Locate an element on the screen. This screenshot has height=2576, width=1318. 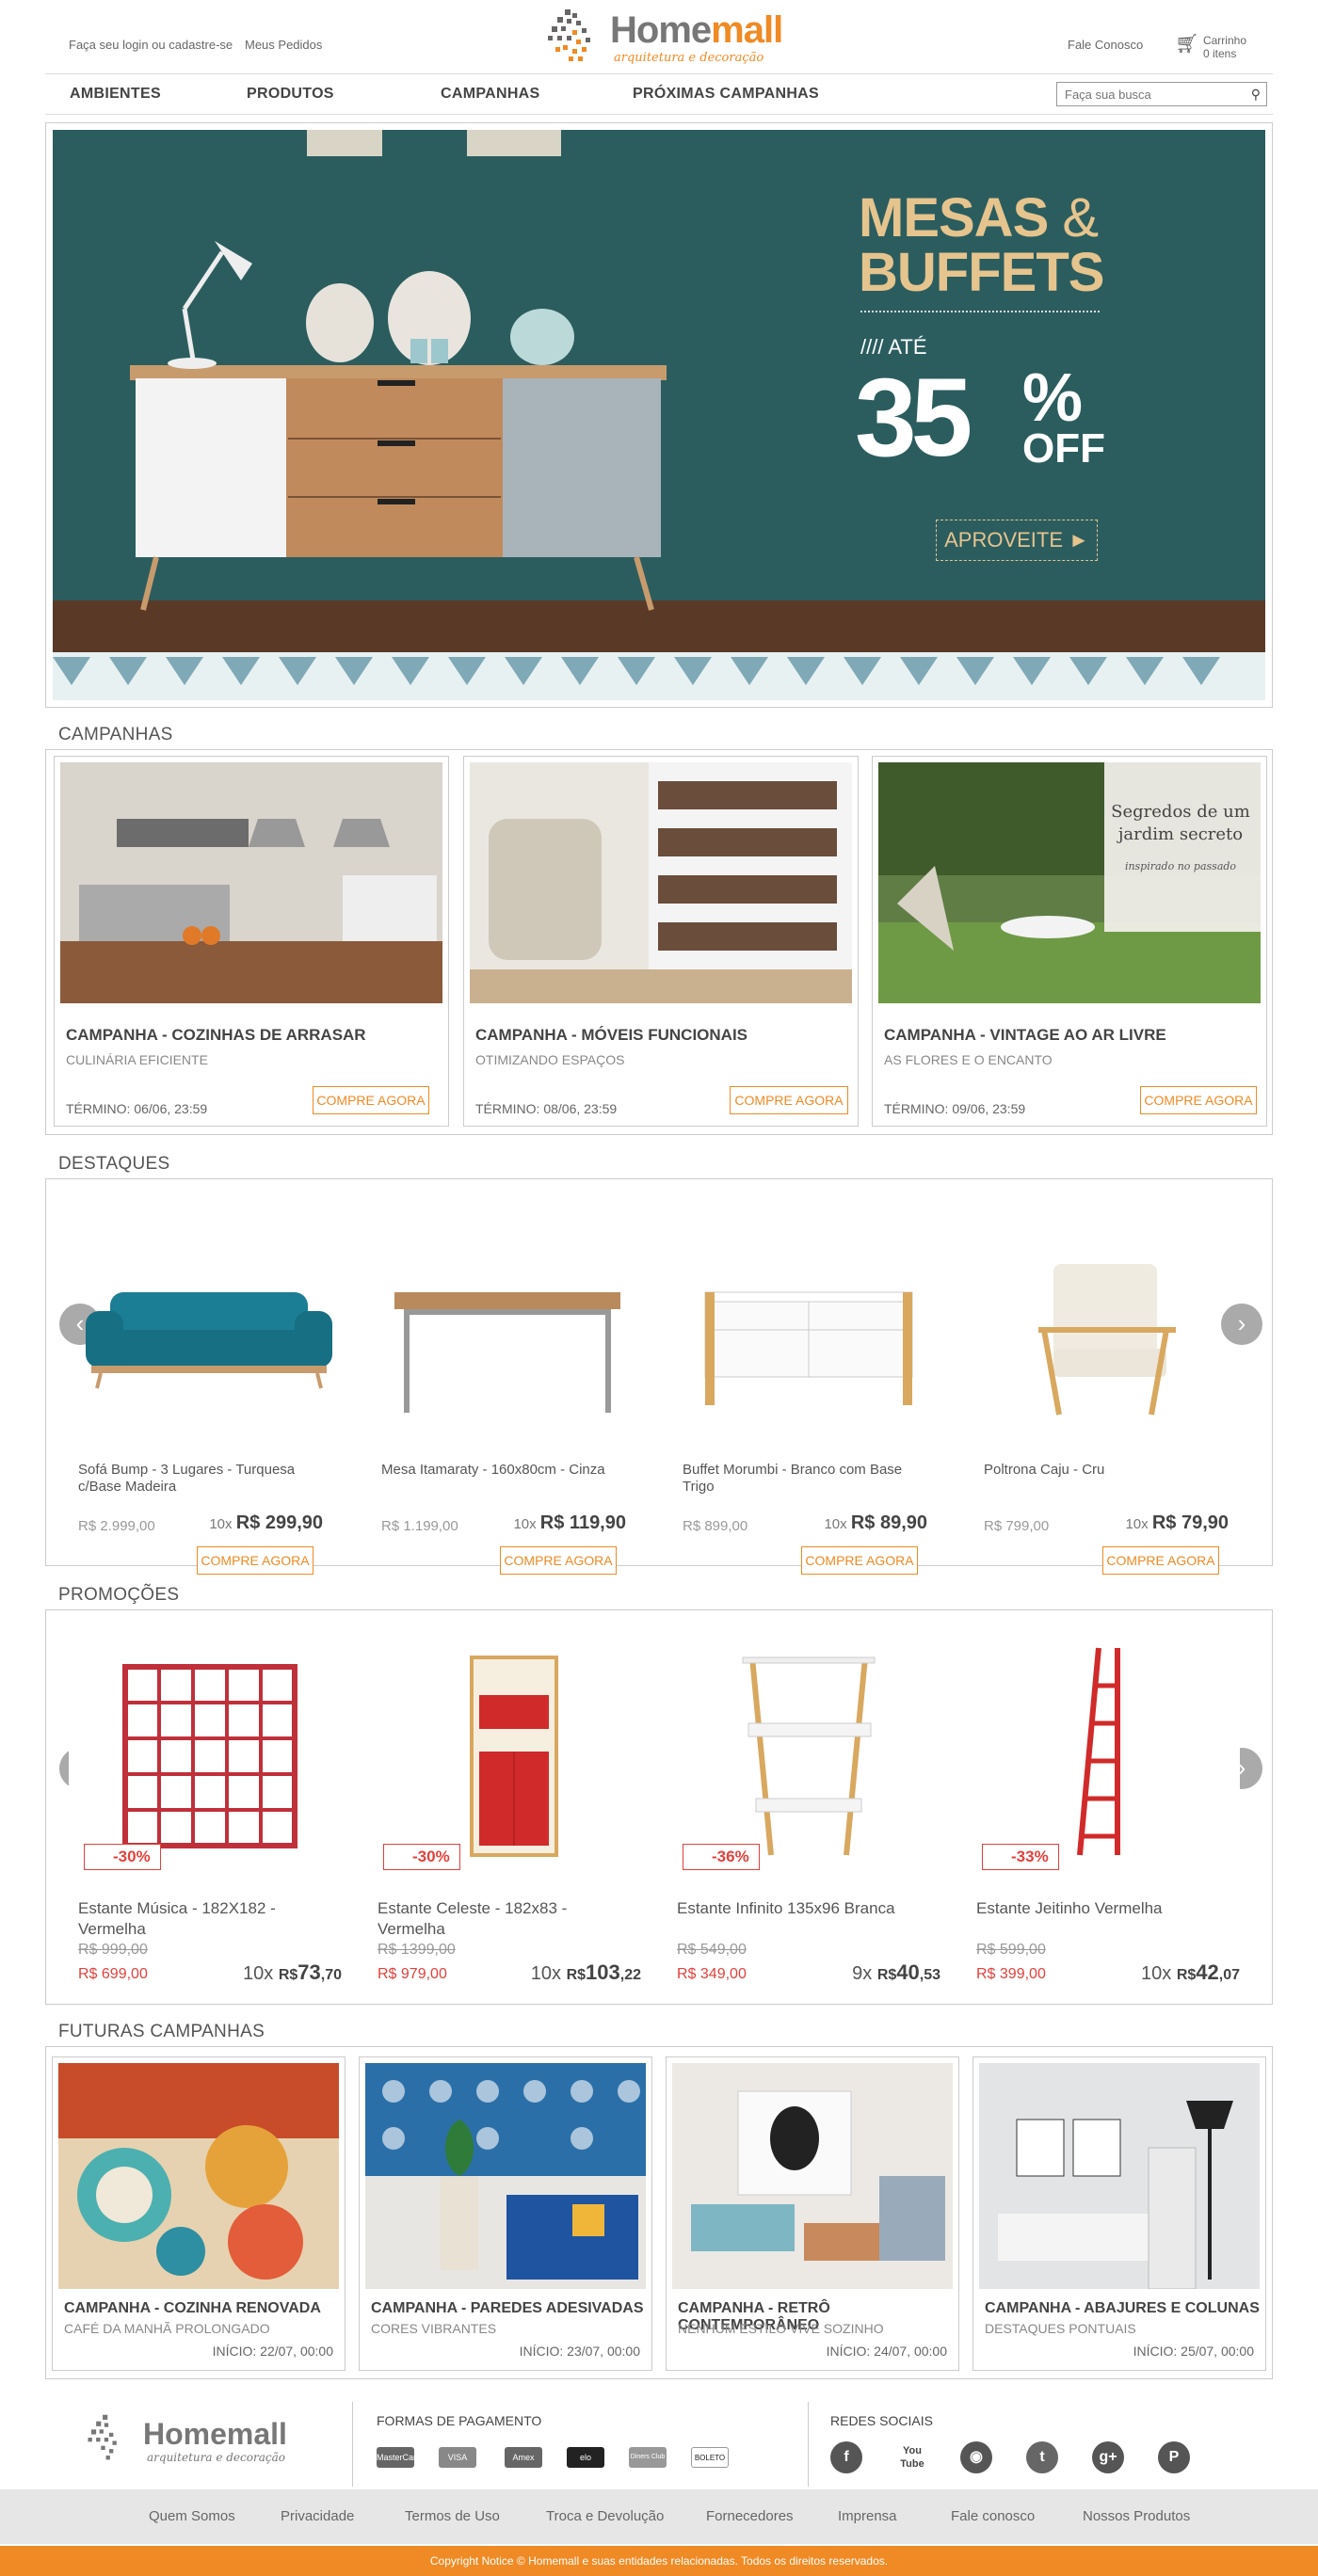
section-title-promocoes: PROMOÇÕES is located at coordinates (119, 1595).